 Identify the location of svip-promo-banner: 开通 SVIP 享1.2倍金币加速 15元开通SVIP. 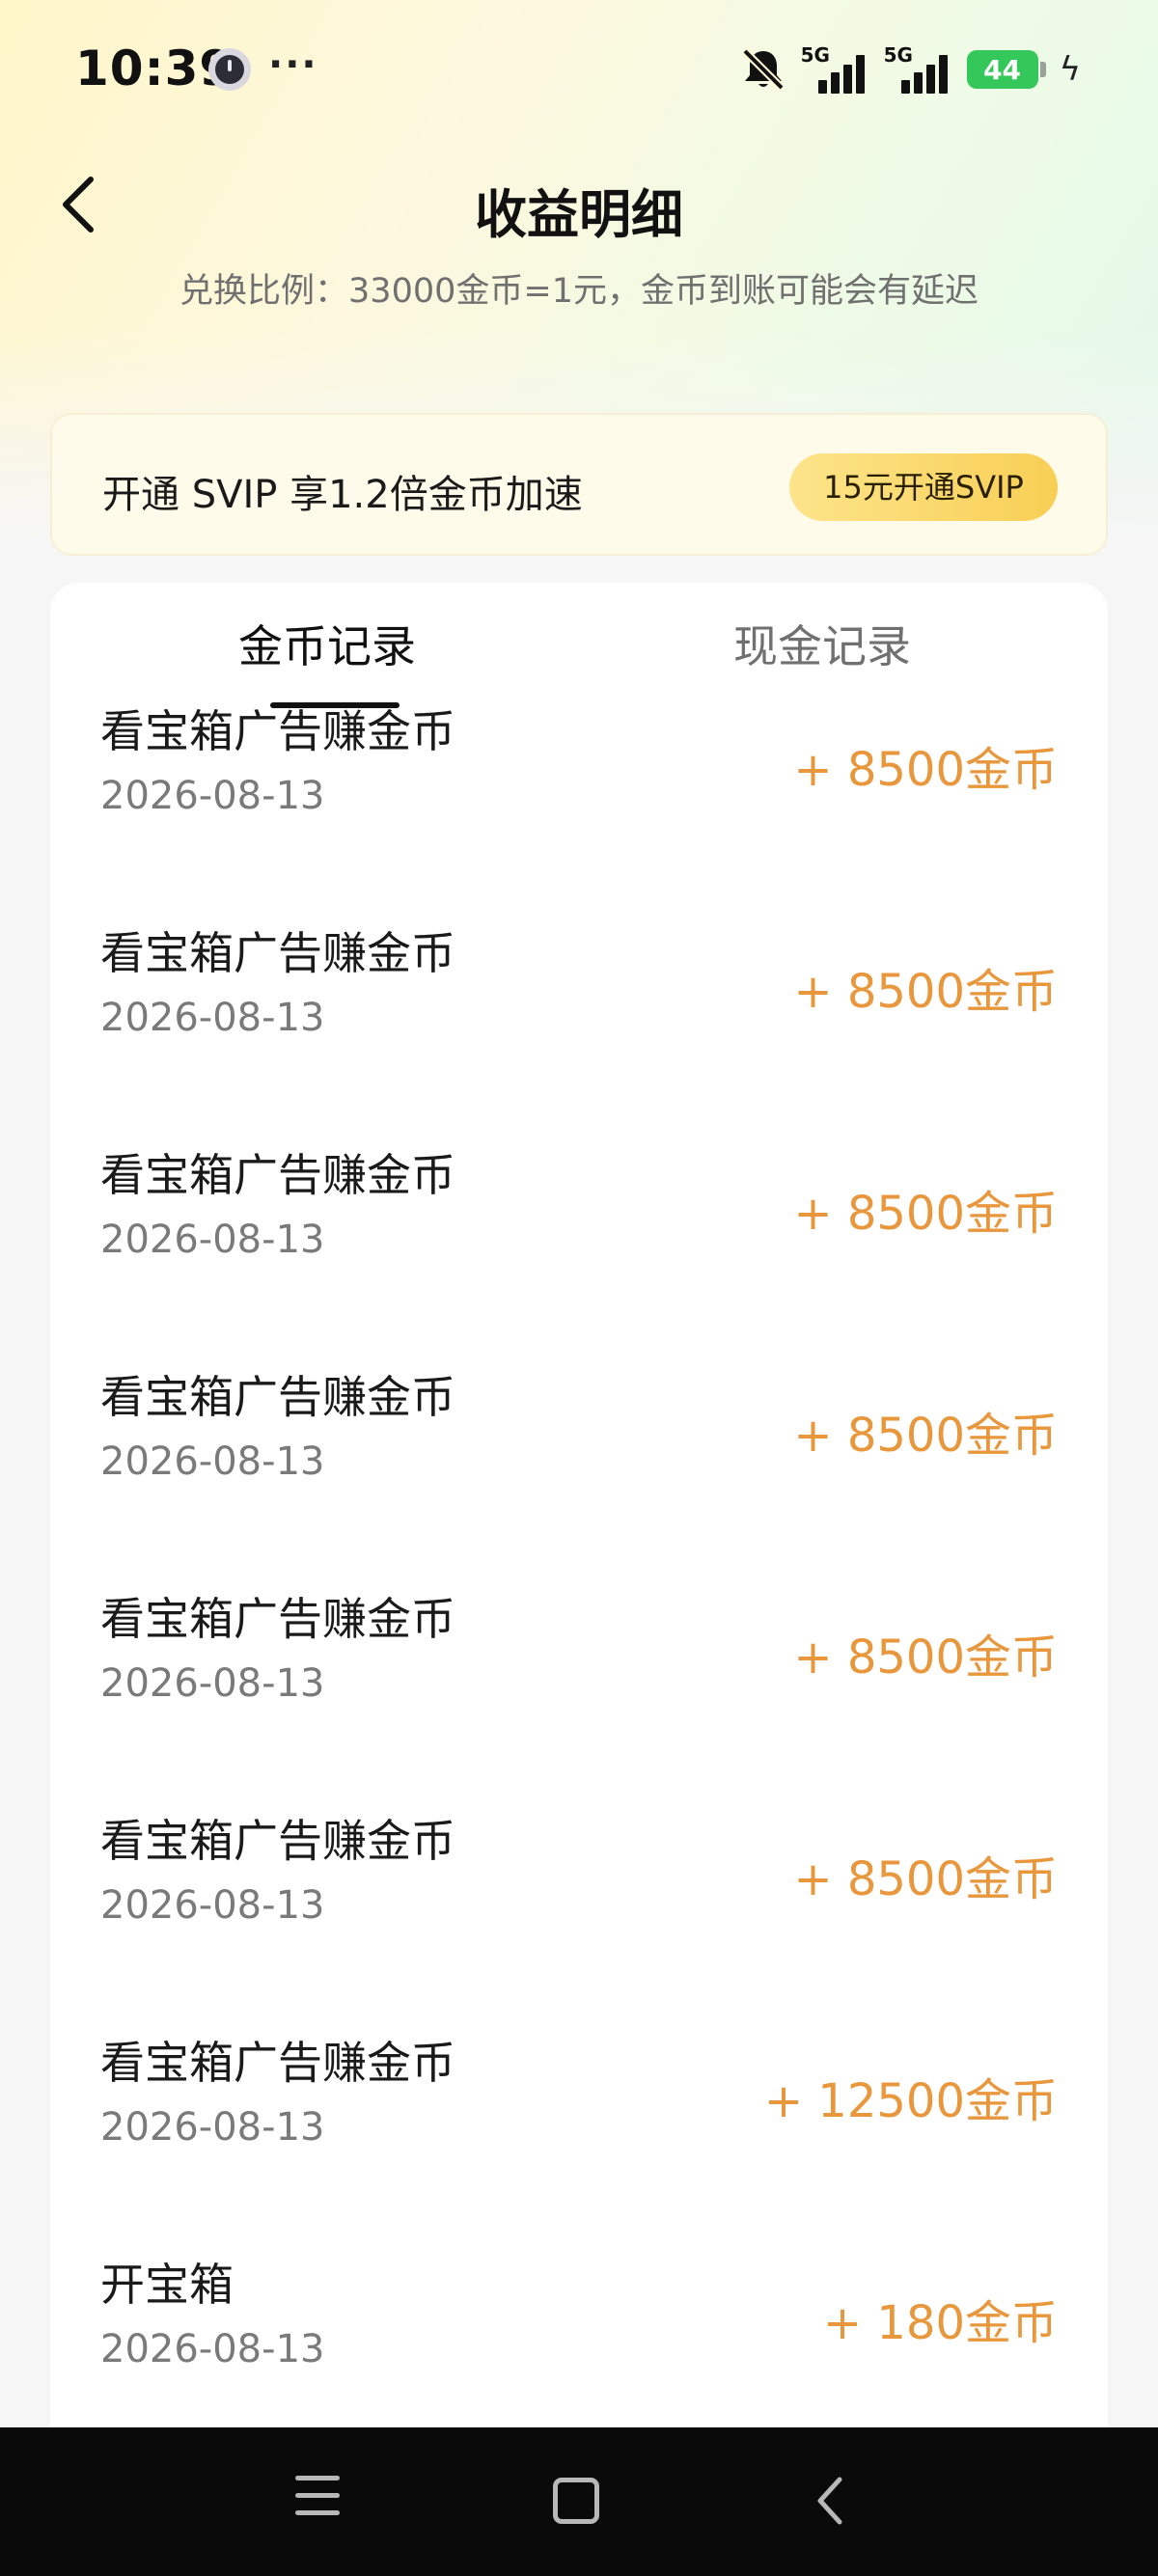
(579, 485).